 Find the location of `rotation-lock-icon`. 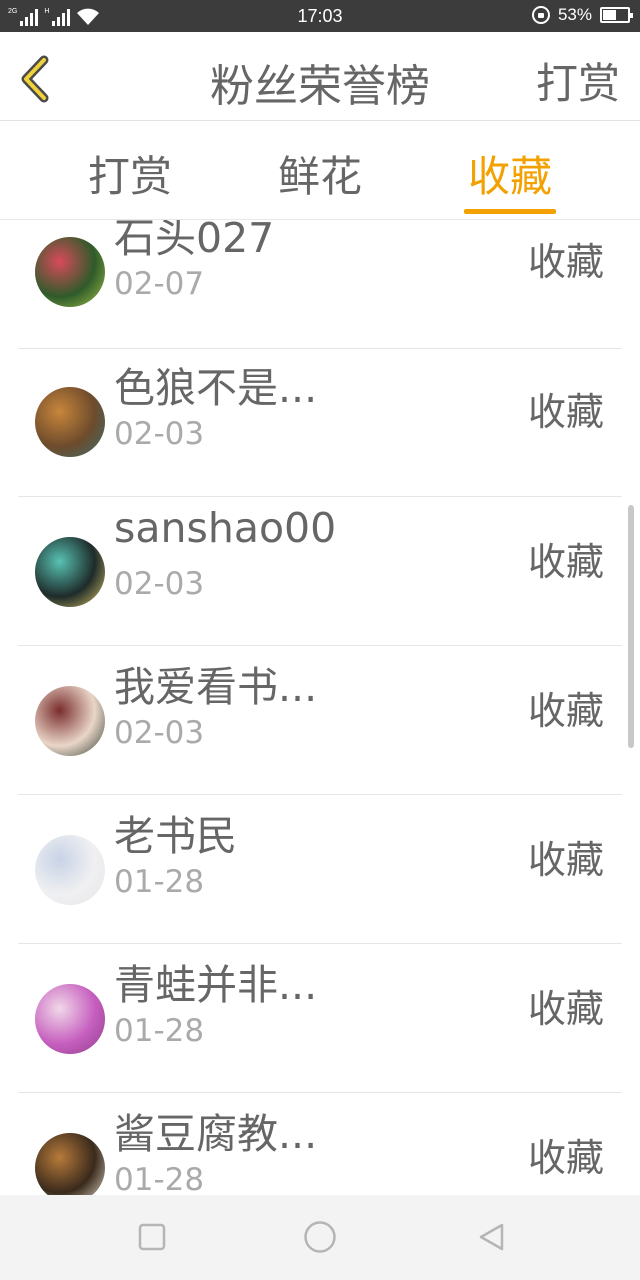

rotation-lock-icon is located at coordinates (540, 15).